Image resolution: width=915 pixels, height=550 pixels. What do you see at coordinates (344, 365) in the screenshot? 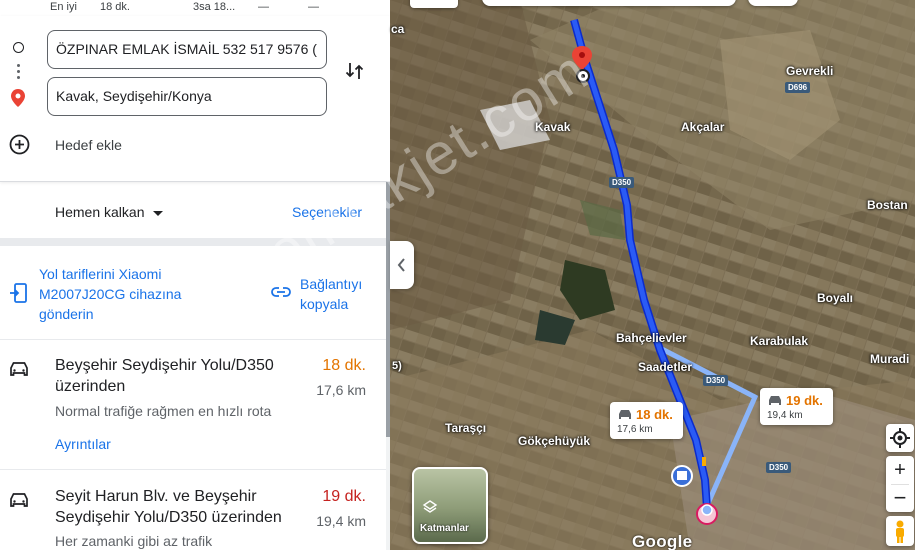
I see `route-time: 18 dk.` at bounding box center [344, 365].